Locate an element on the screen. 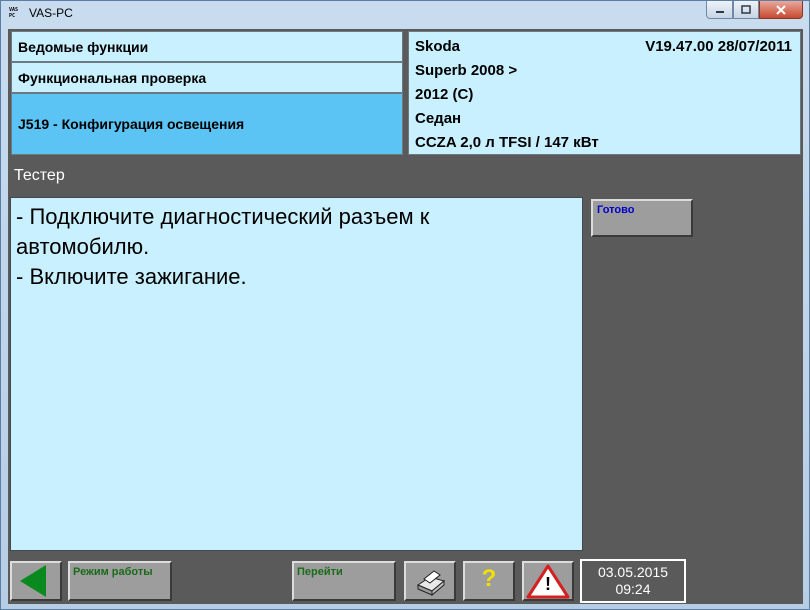 Image resolution: width=810 pixels, height=610 pixels. maximize-icon is located at coordinates (746, 9).